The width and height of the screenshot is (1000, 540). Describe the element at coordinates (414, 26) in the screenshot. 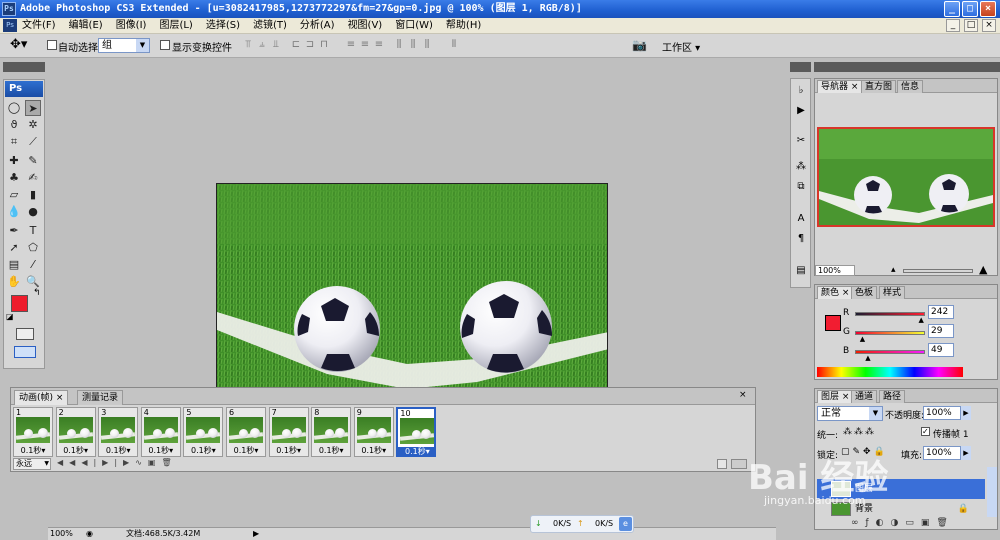

I see `menu-window: 窗口(W)` at that location.